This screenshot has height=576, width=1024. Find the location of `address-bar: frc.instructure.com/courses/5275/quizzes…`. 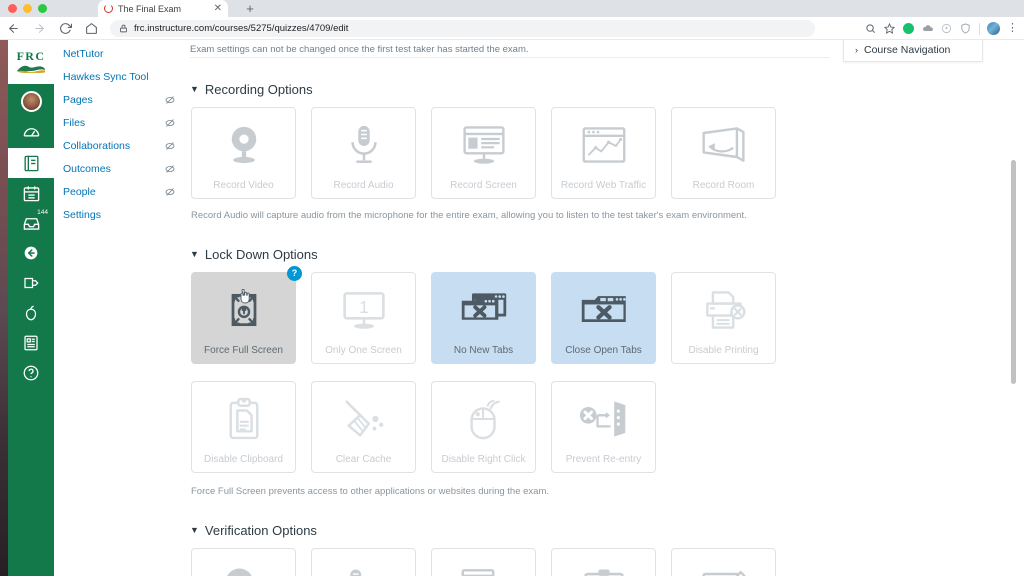

address-bar: frc.instructure.com/courses/5275/quizzes… is located at coordinates (462, 28).